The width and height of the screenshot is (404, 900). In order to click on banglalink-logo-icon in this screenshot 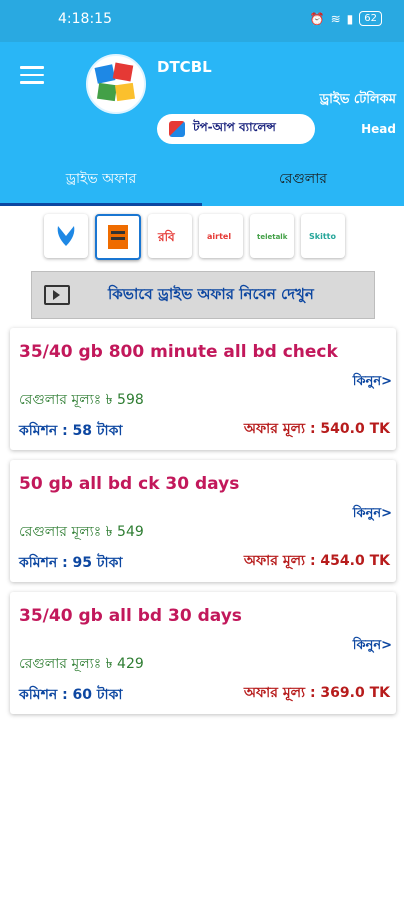, I will do `click(118, 237)`.